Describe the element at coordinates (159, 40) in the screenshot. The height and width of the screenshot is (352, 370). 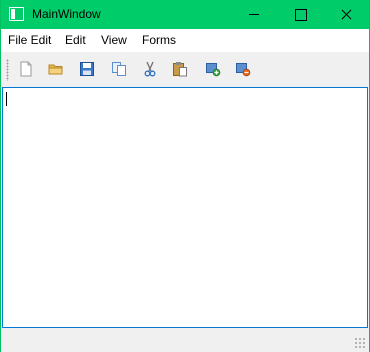
I see `menu-forms: Forms` at that location.